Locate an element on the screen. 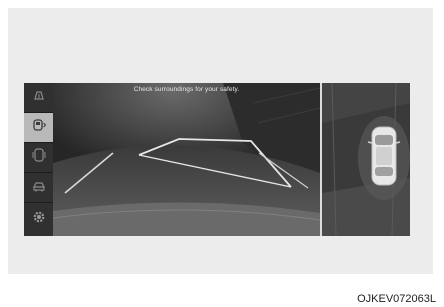 This screenshot has width=444, height=307. sidebar-item-settings is located at coordinates (38, 219).